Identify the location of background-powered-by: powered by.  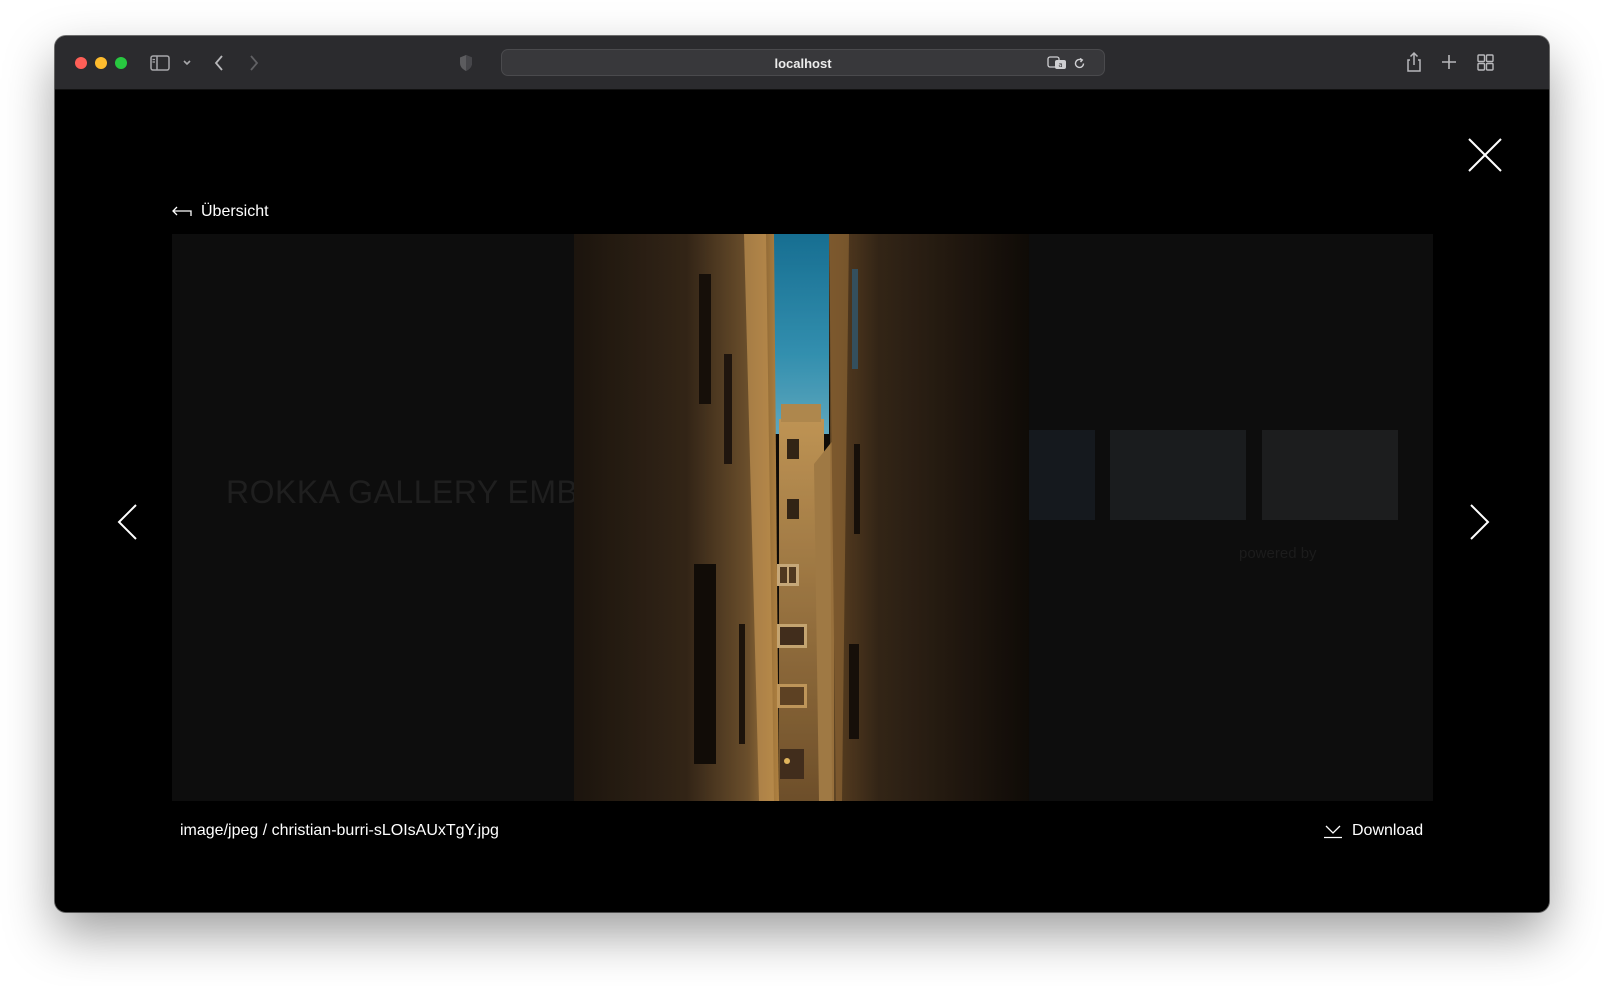
(1278, 553).